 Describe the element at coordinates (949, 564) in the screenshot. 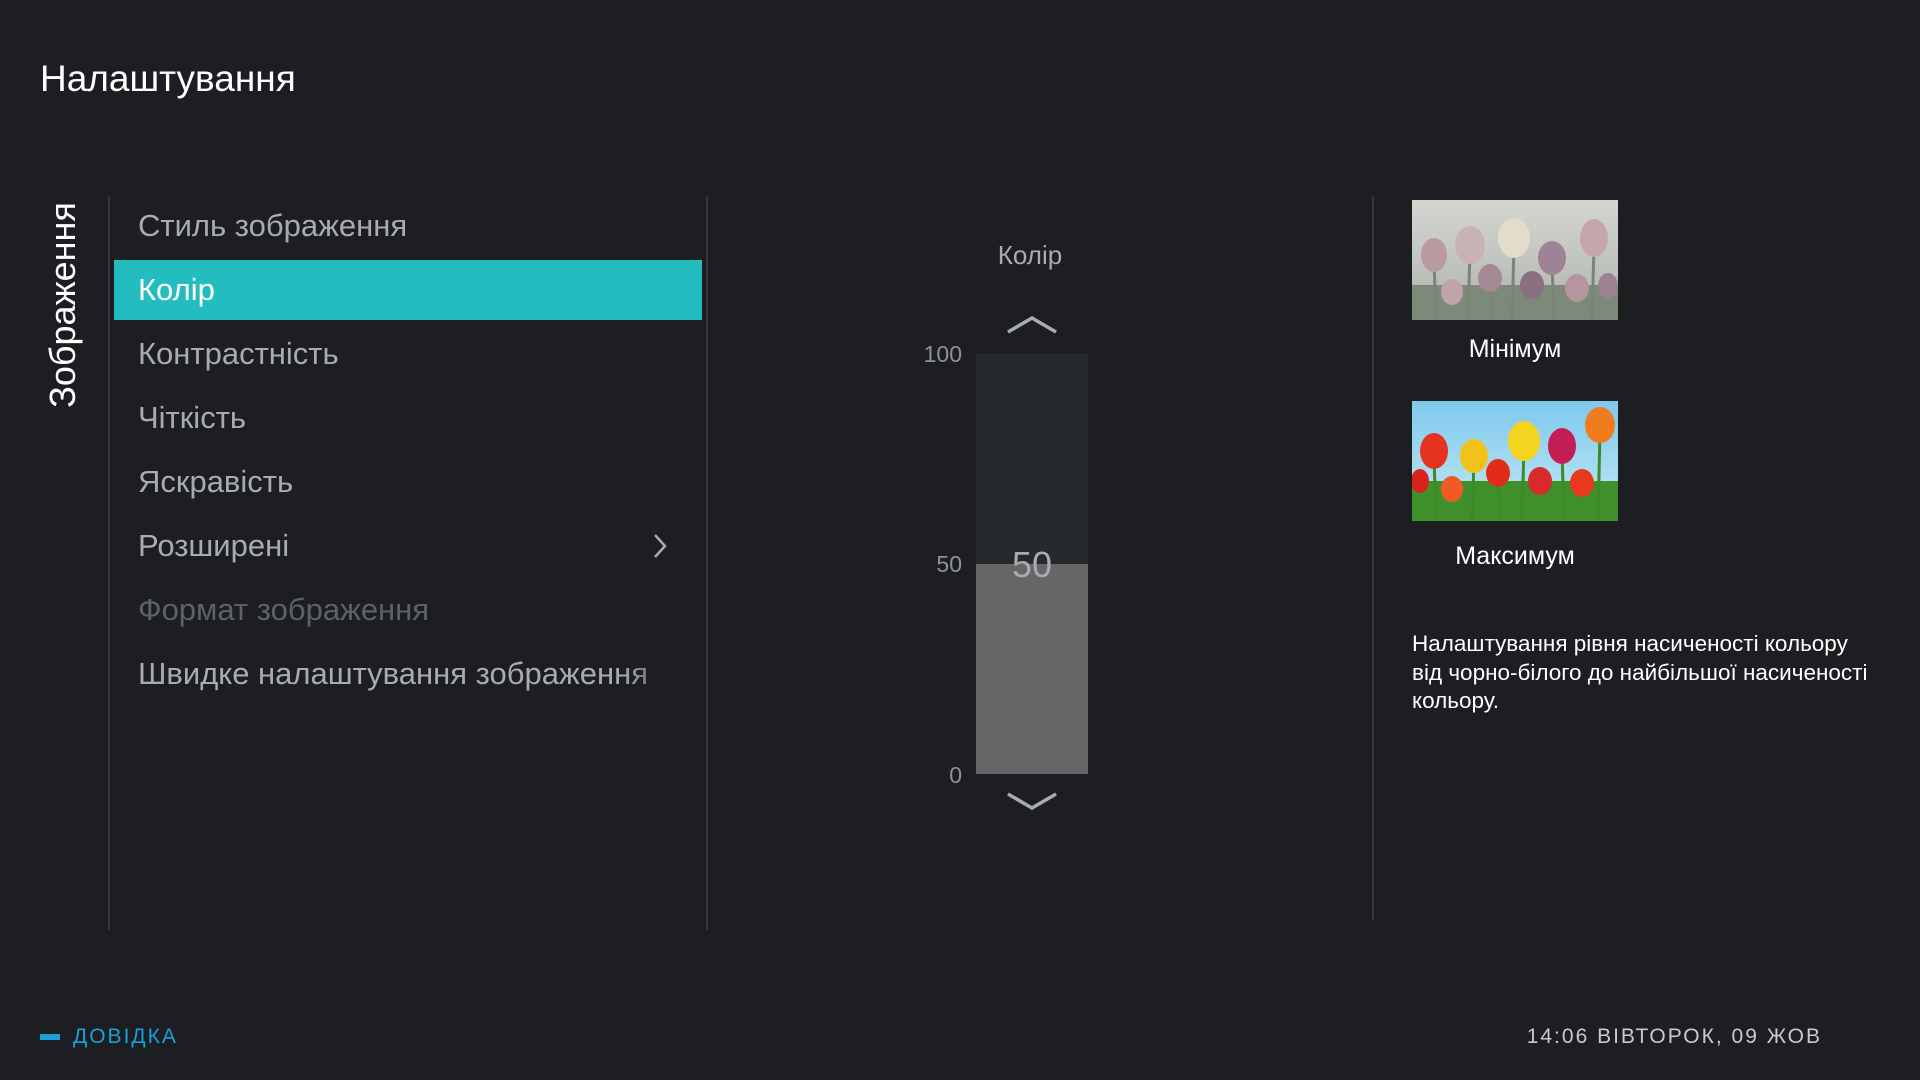

I see `slider-tick-mid: 50` at that location.